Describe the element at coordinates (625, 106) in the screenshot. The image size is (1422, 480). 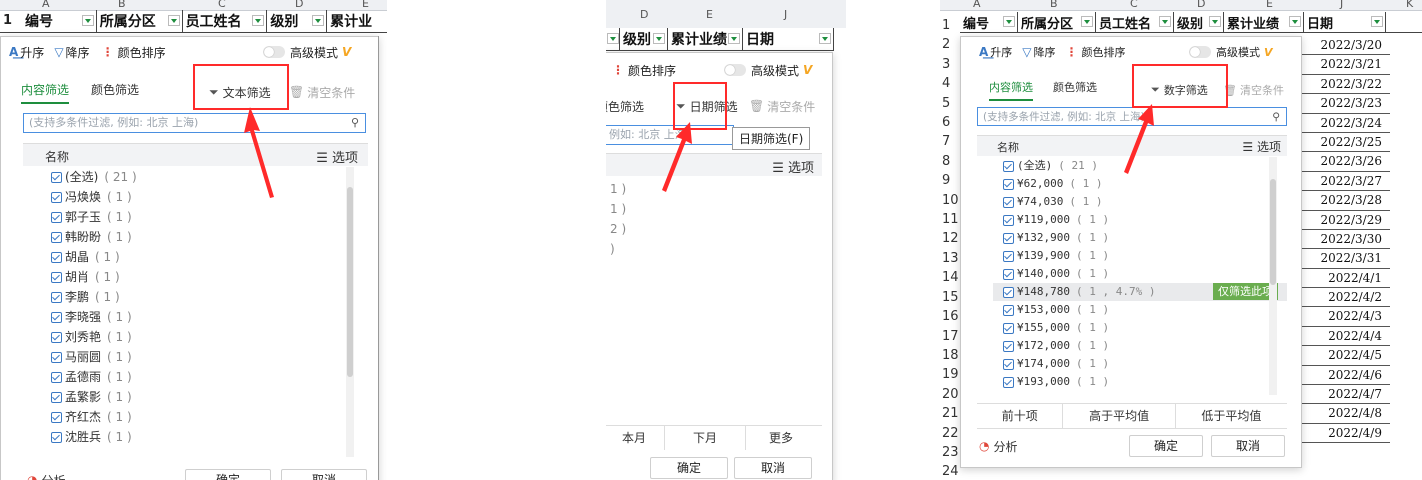
I see `tab-color-filter-partial: 颜色筛选` at that location.